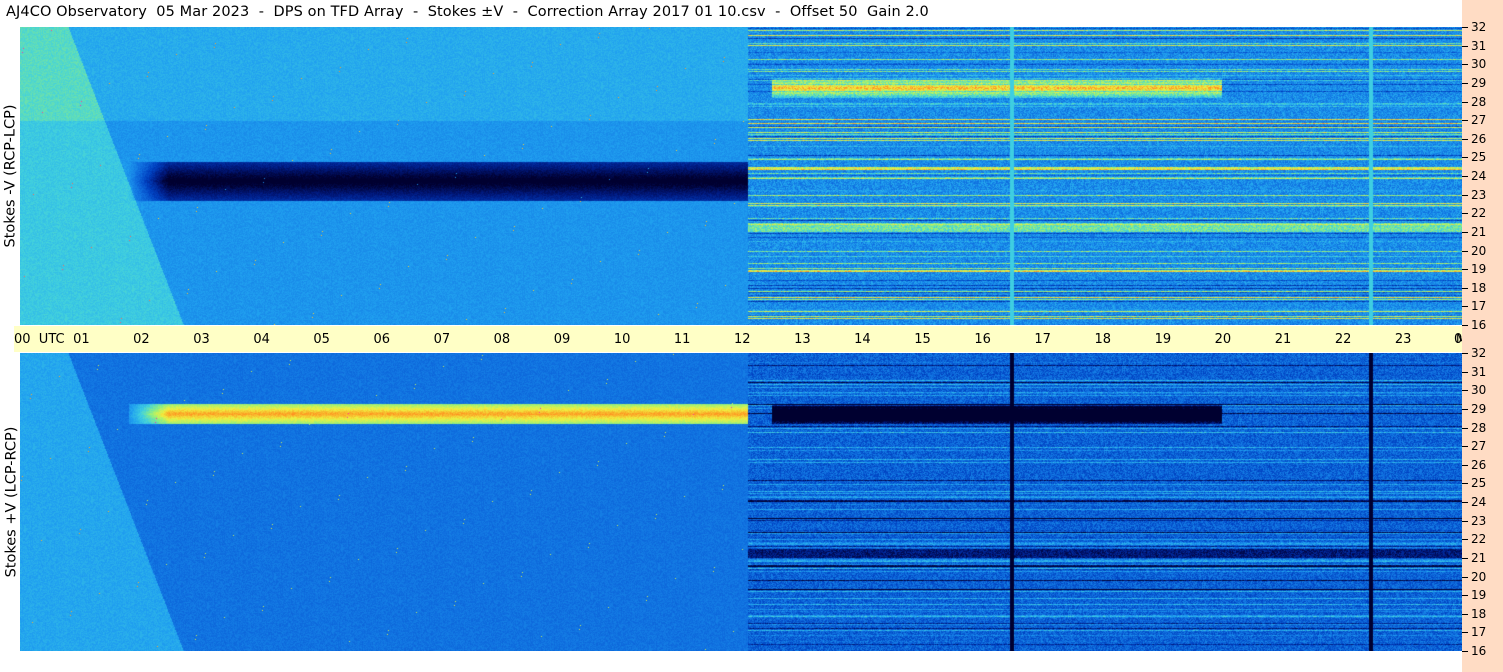  What do you see at coordinates (922, 339) in the screenshot?
I see `time-tick-label: 15` at bounding box center [922, 339].